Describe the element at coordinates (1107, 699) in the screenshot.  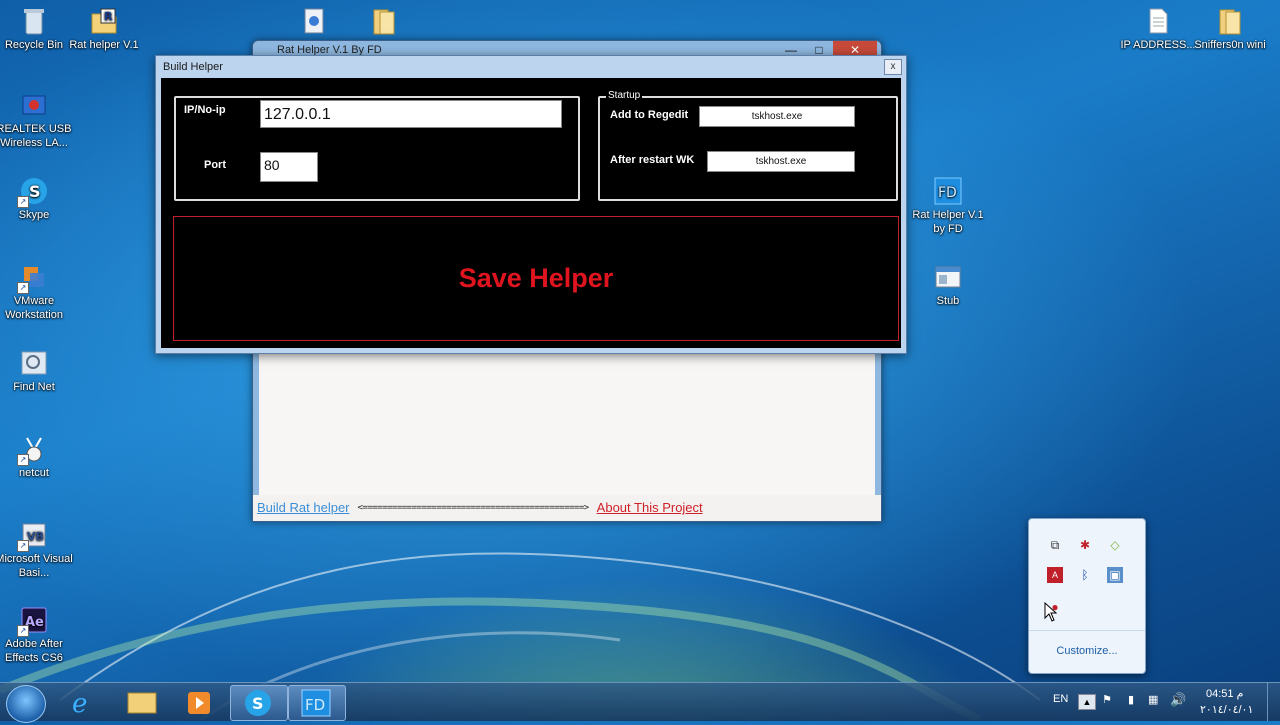
I see `flag-tray-icon: ⚑` at that location.